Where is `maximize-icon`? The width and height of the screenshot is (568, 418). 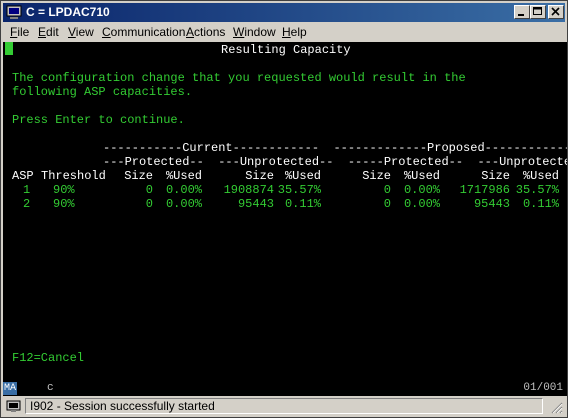 maximize-icon is located at coordinates (537, 11).